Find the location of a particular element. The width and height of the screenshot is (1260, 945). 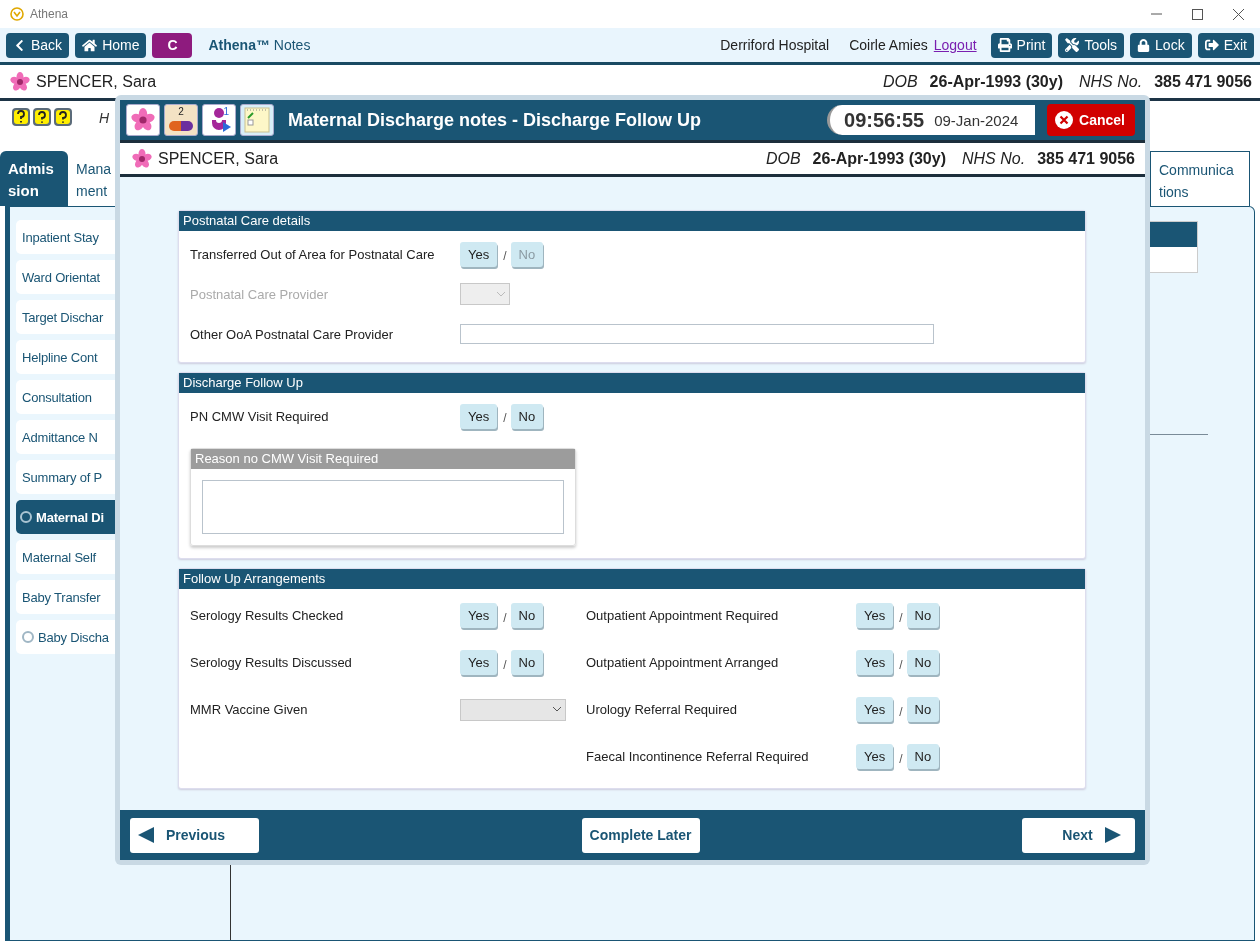

home-button: Home is located at coordinates (111, 45).